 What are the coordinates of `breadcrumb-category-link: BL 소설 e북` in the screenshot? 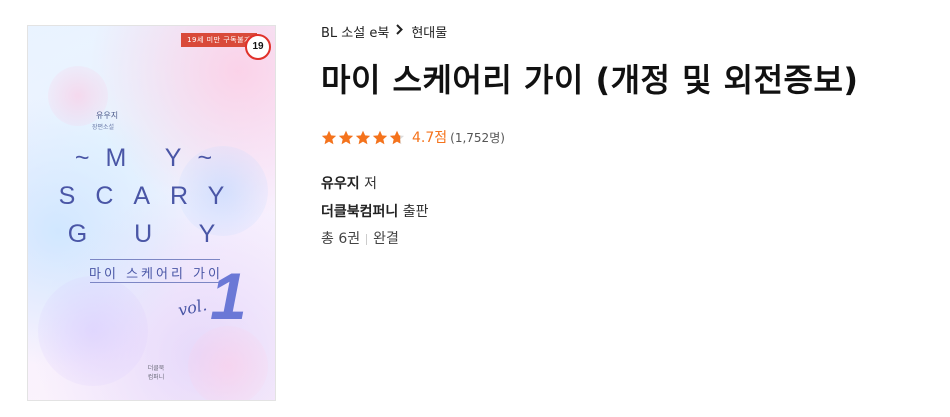 It's located at (355, 31).